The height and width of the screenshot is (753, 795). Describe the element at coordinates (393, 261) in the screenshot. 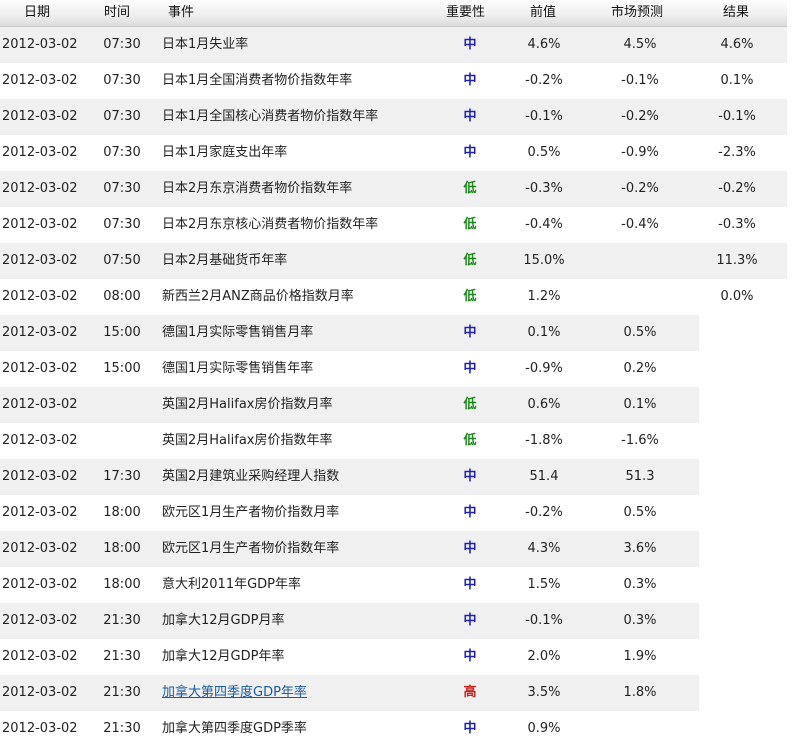

I see `table-row: 2012-03-02 07:50 日本2月基础货币年率 低 15.0% 11.3%` at that location.